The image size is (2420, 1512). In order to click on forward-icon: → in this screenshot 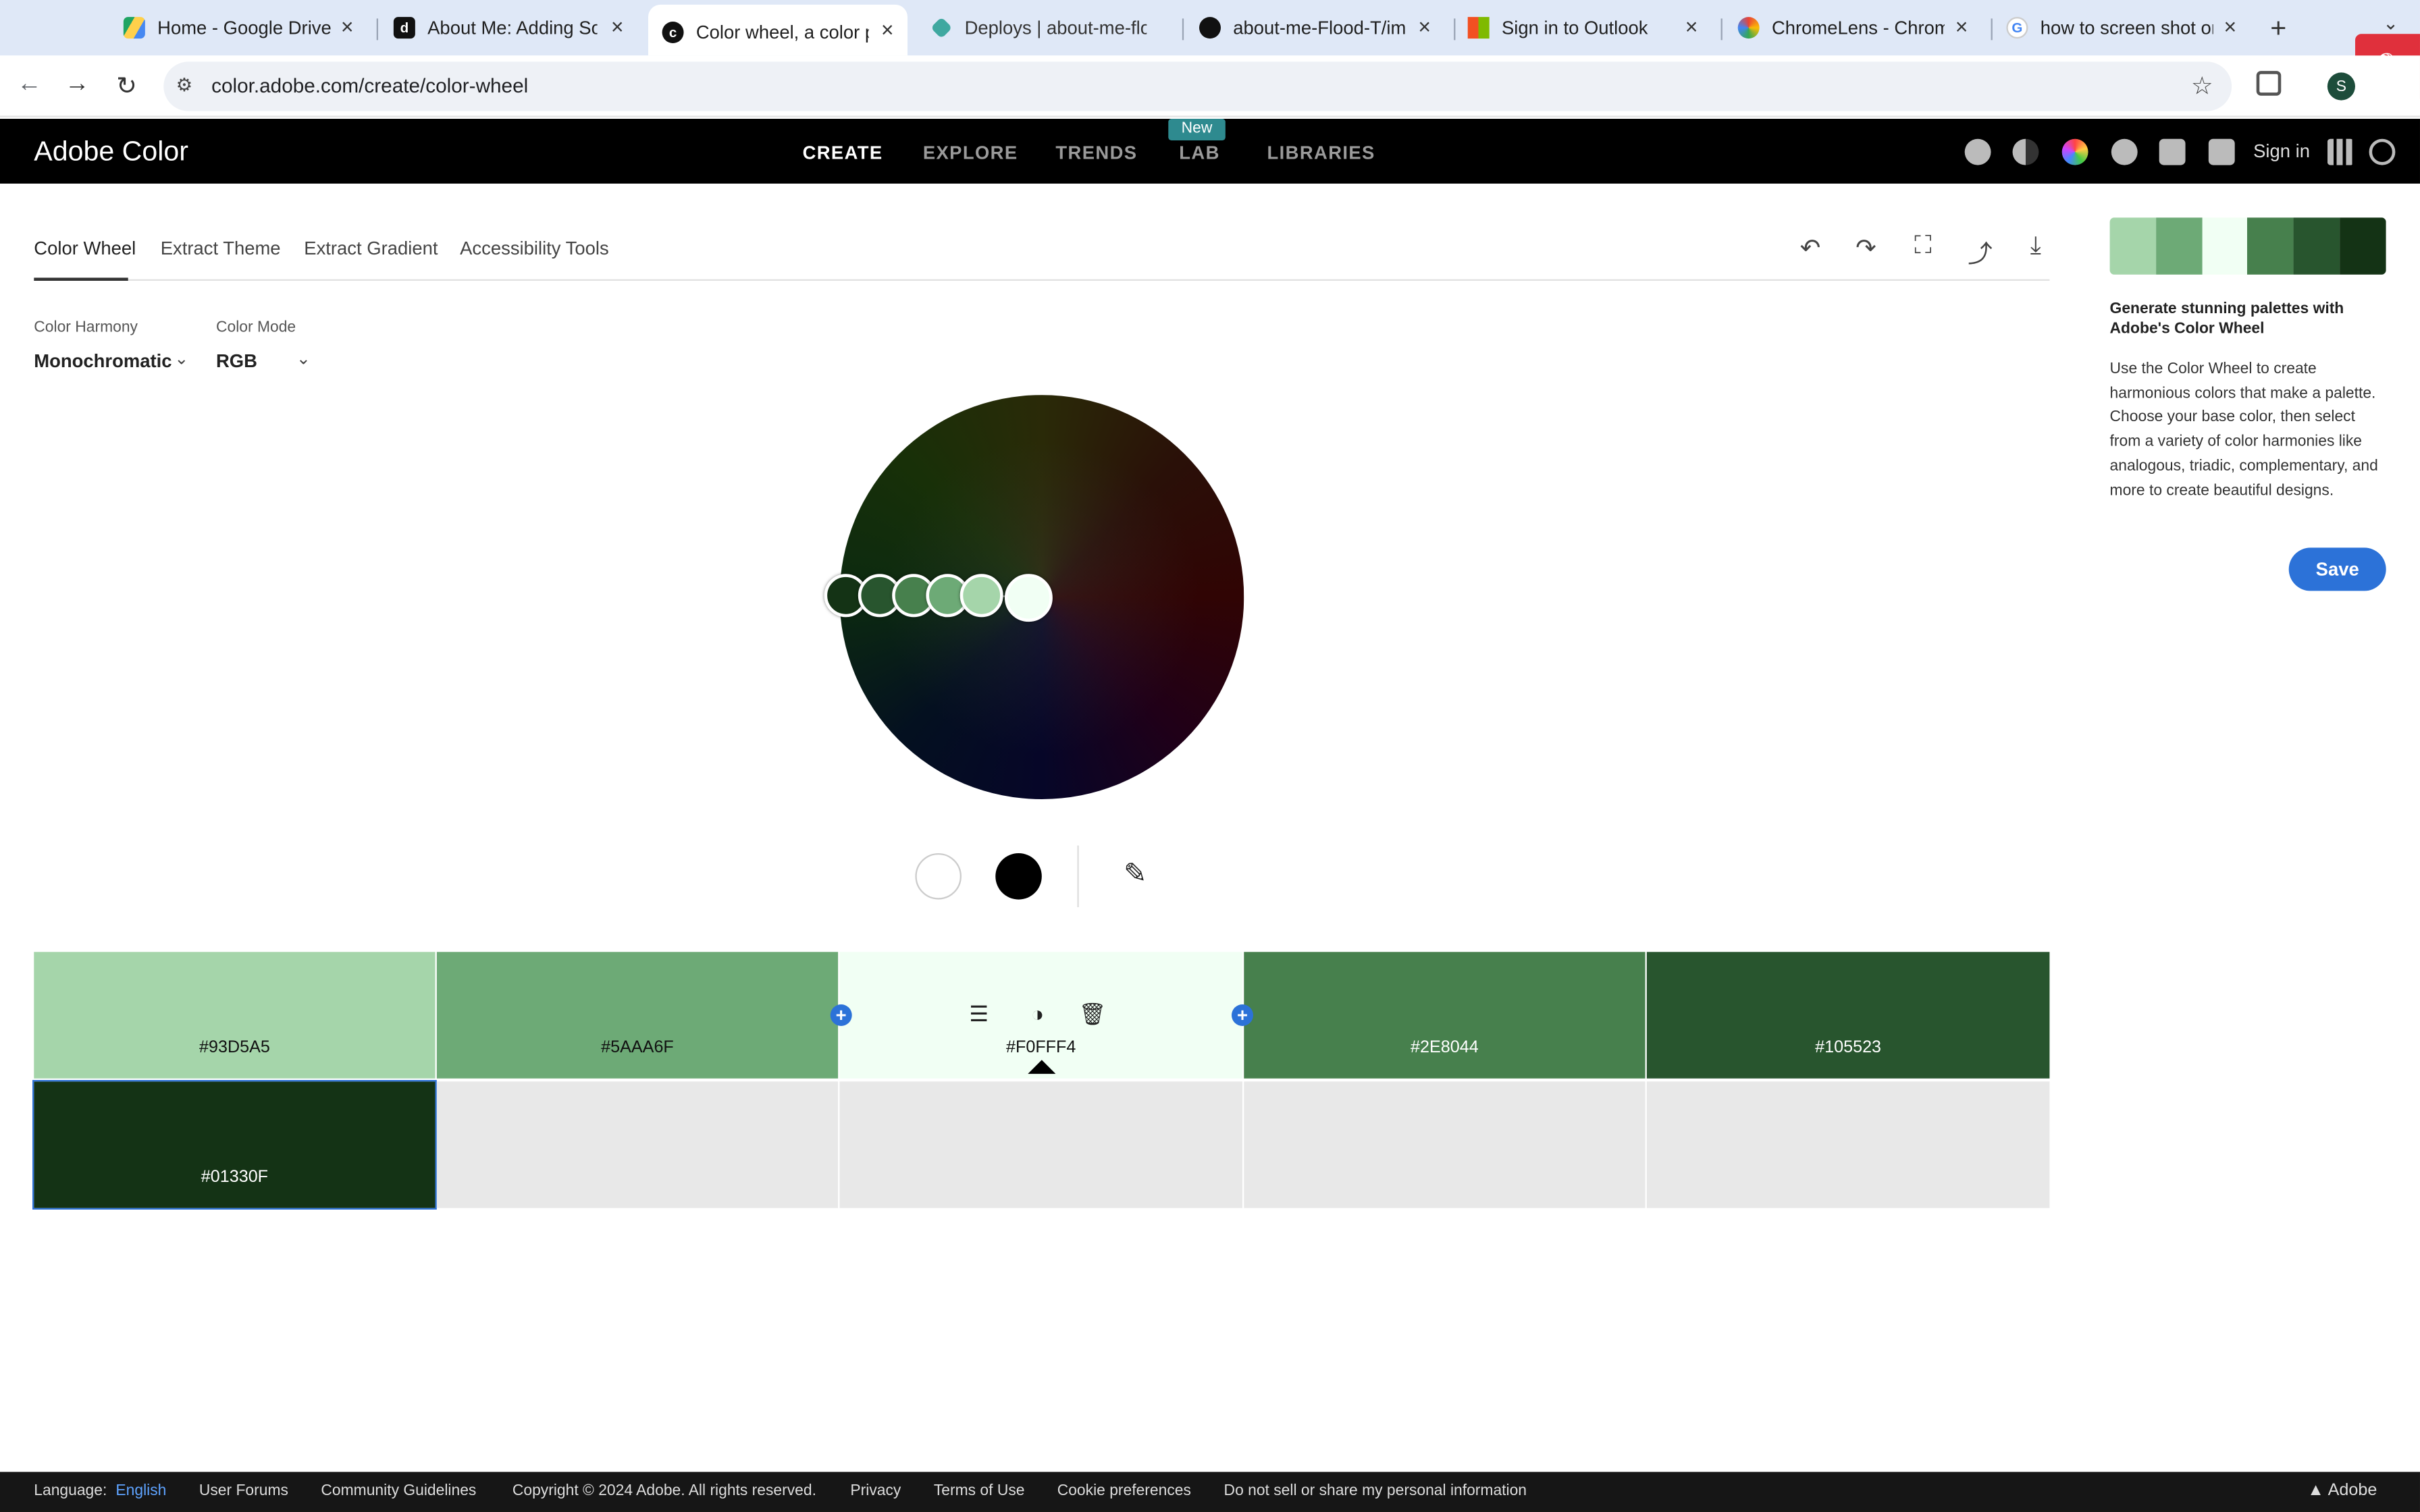, I will do `click(77, 85)`.